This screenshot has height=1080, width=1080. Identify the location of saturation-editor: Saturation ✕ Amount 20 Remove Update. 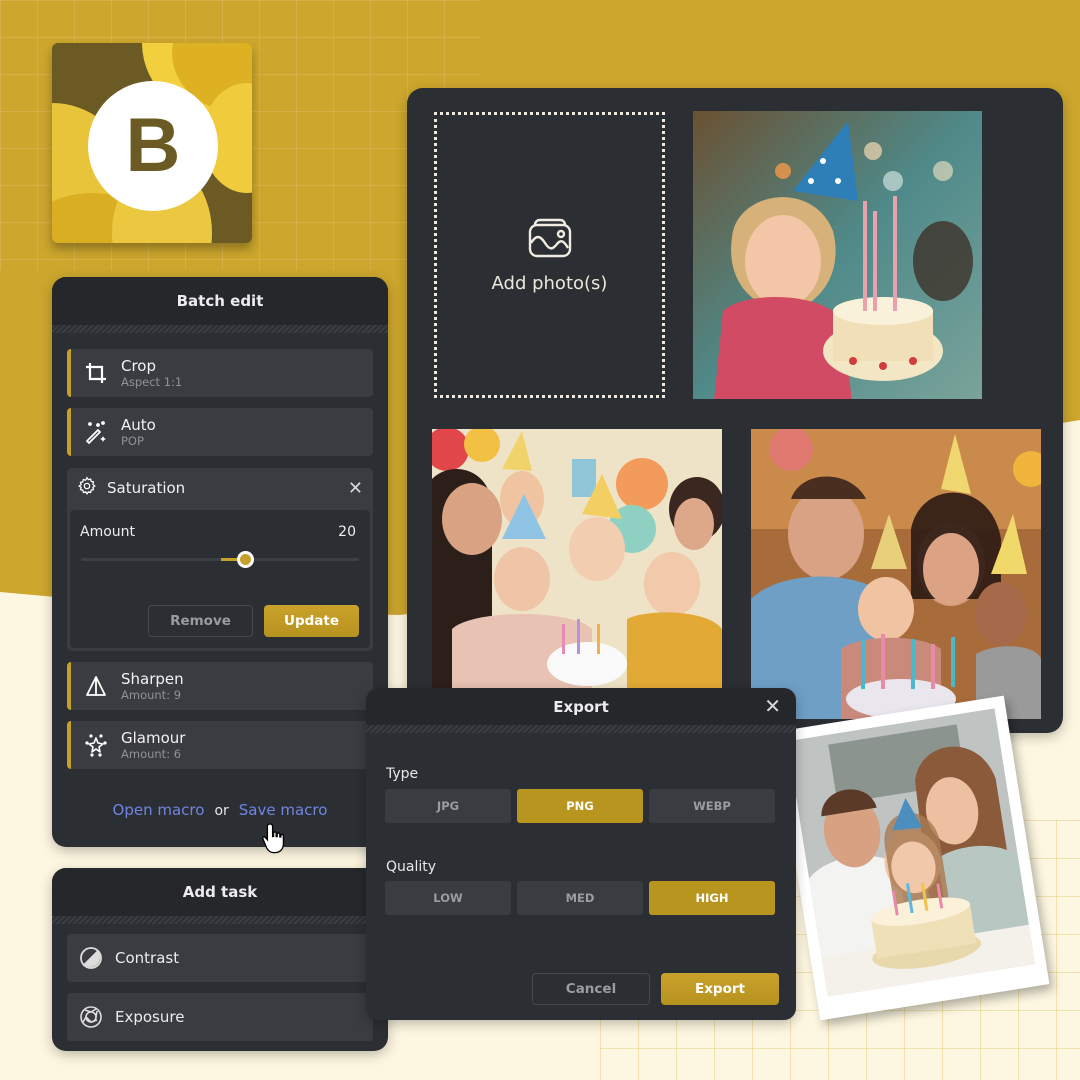
(220, 559).